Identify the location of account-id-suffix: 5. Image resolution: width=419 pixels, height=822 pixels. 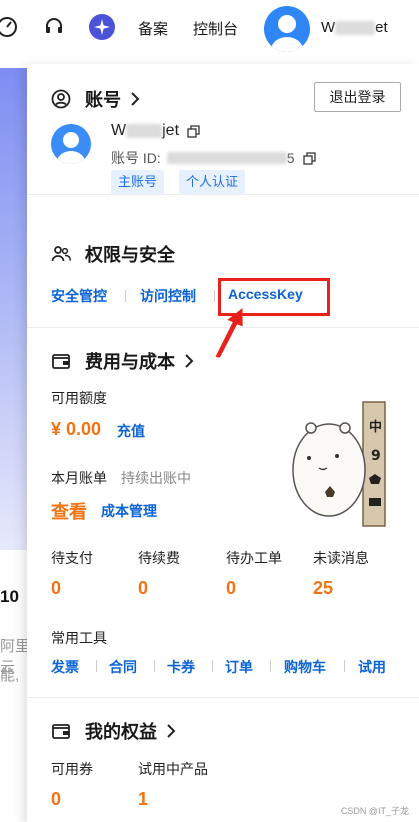
(290, 158).